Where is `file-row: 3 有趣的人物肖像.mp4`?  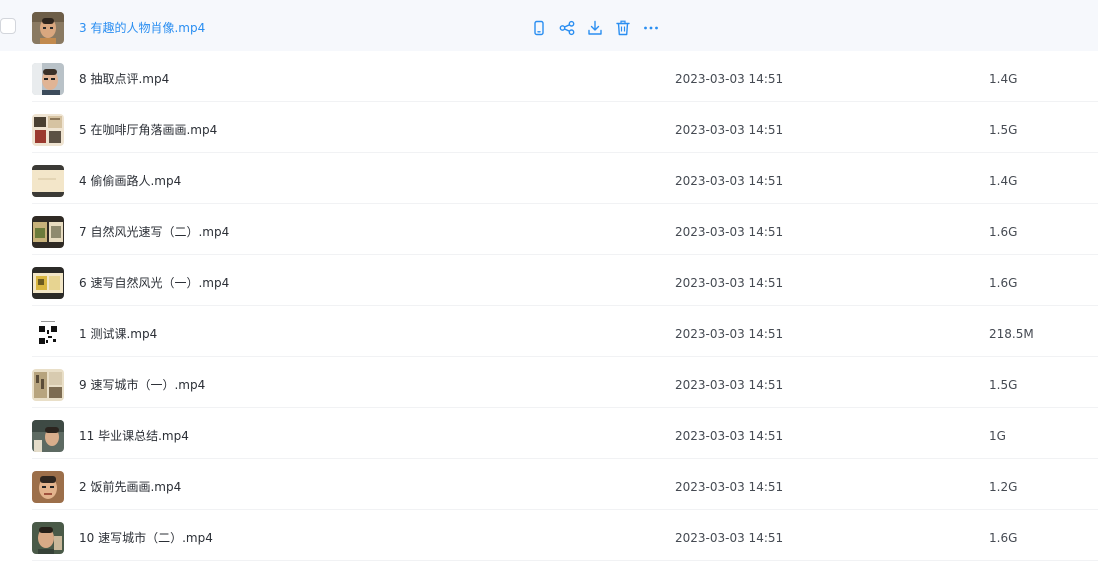
file-row: 3 有趣的人物肖像.mp4 is located at coordinates (549, 25).